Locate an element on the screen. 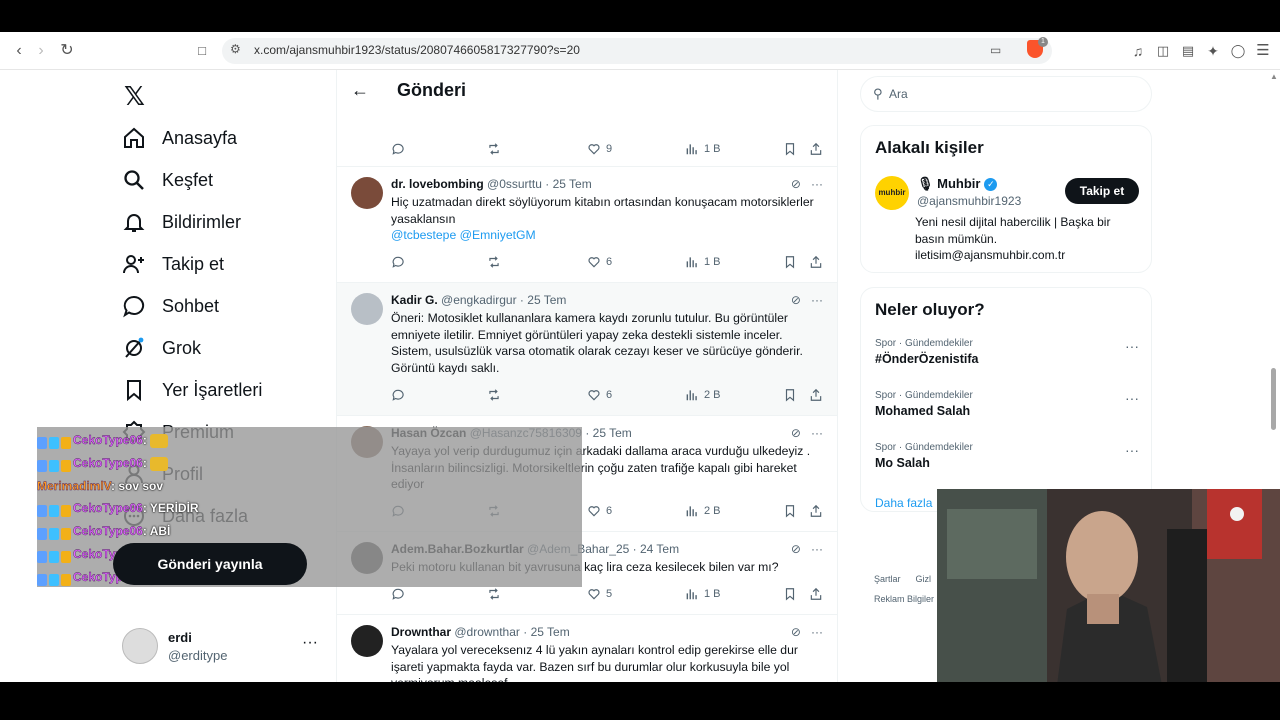 The width and height of the screenshot is (1280, 720). cast-icon: ▭ is located at coordinates (995, 50).